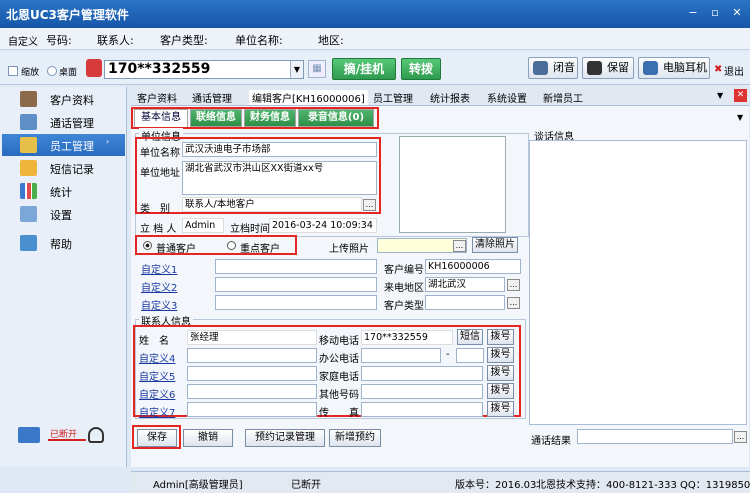 Image resolution: width=750 pixels, height=493 pixels. Describe the element at coordinates (157, 393) in the screenshot. I see `custom-field-6-link: 自定义6` at that location.